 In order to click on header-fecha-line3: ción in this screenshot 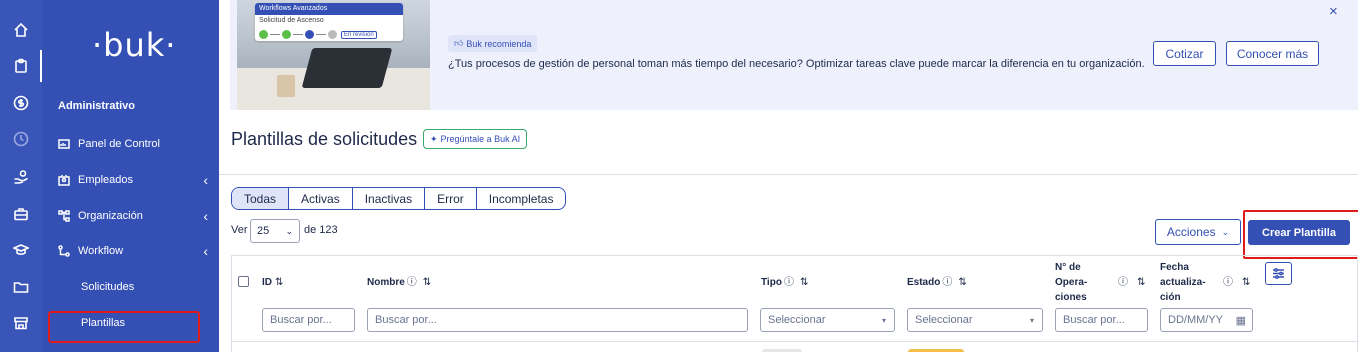, I will do `click(1170, 297)`.